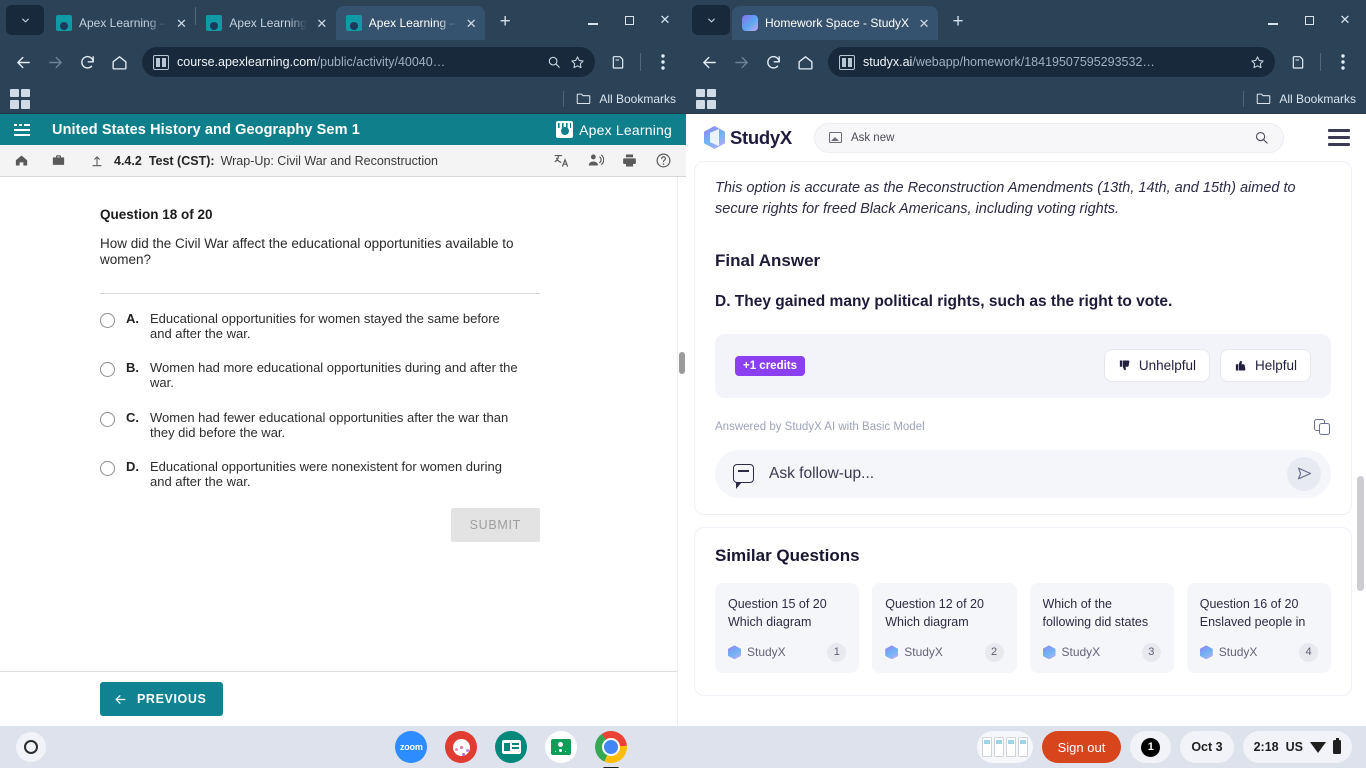 The width and height of the screenshot is (1366, 768). Describe the element at coordinates (1206, 652) in the screenshot. I see `studyx-logo-icon` at that location.